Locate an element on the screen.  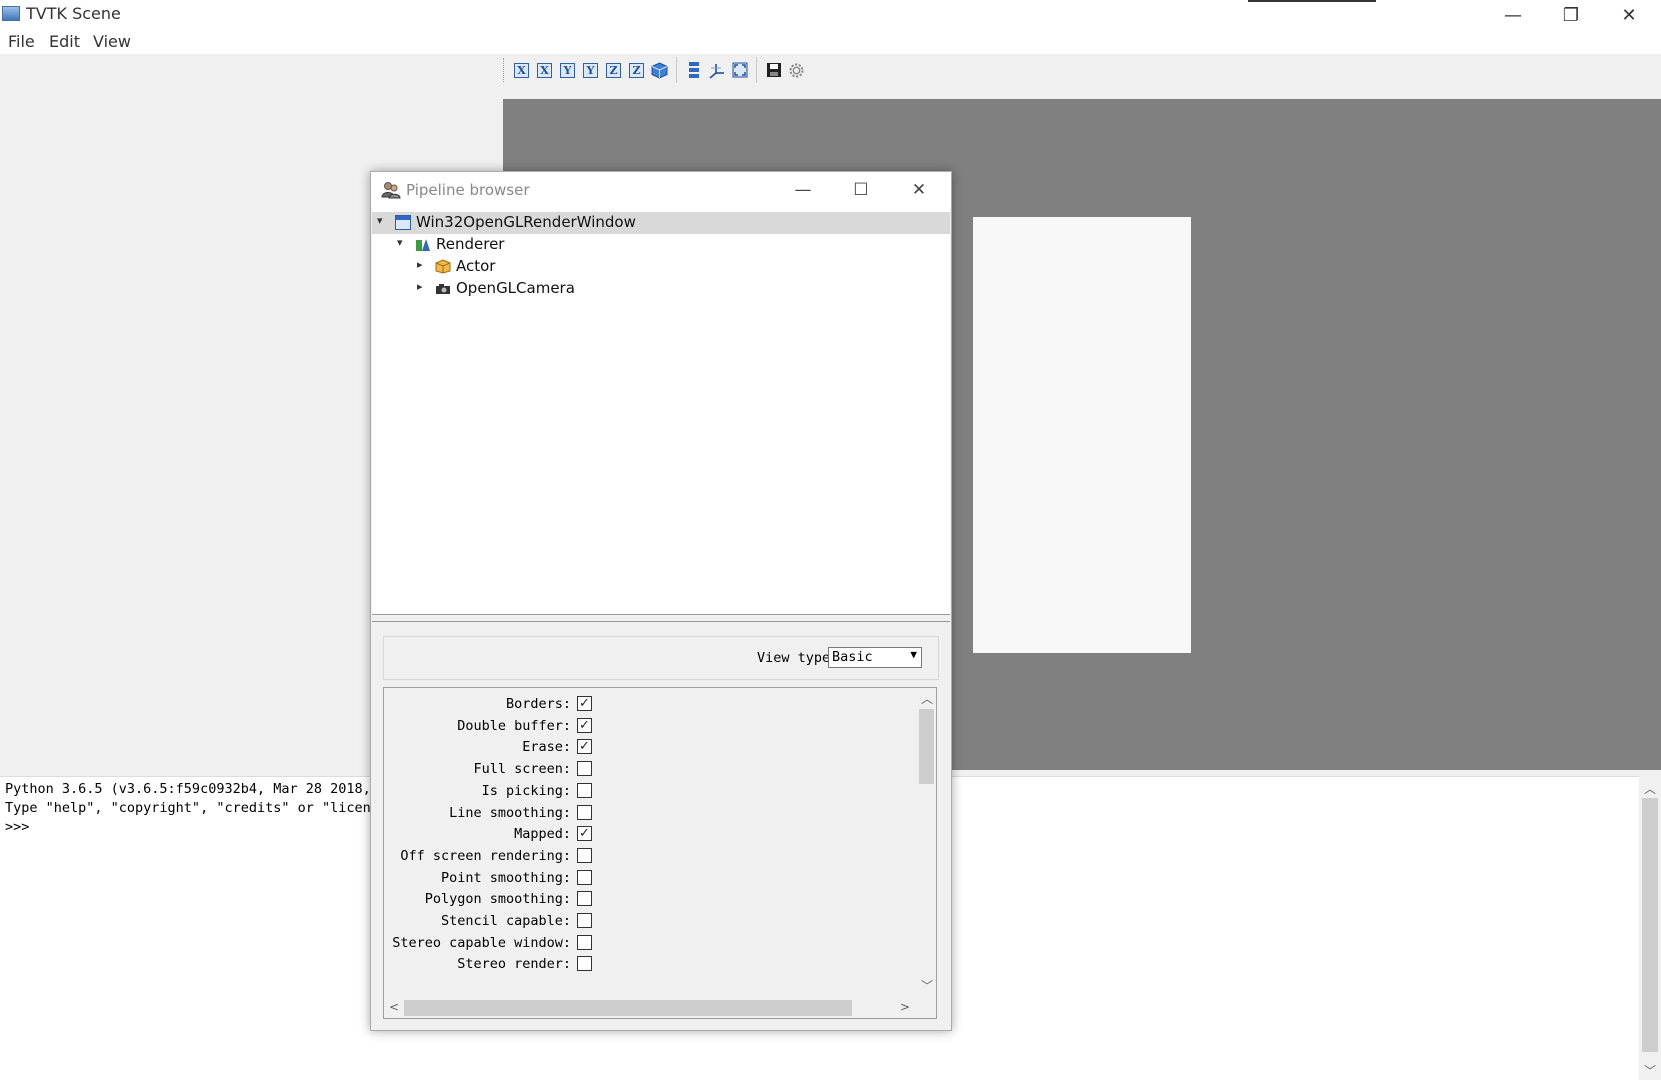
maximize-icon: ☐ is located at coordinates (861, 190).